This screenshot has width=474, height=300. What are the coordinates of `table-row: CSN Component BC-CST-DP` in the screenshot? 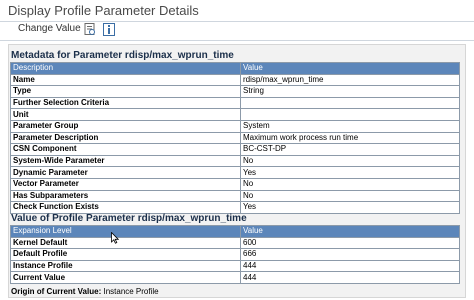 It's located at (235, 149).